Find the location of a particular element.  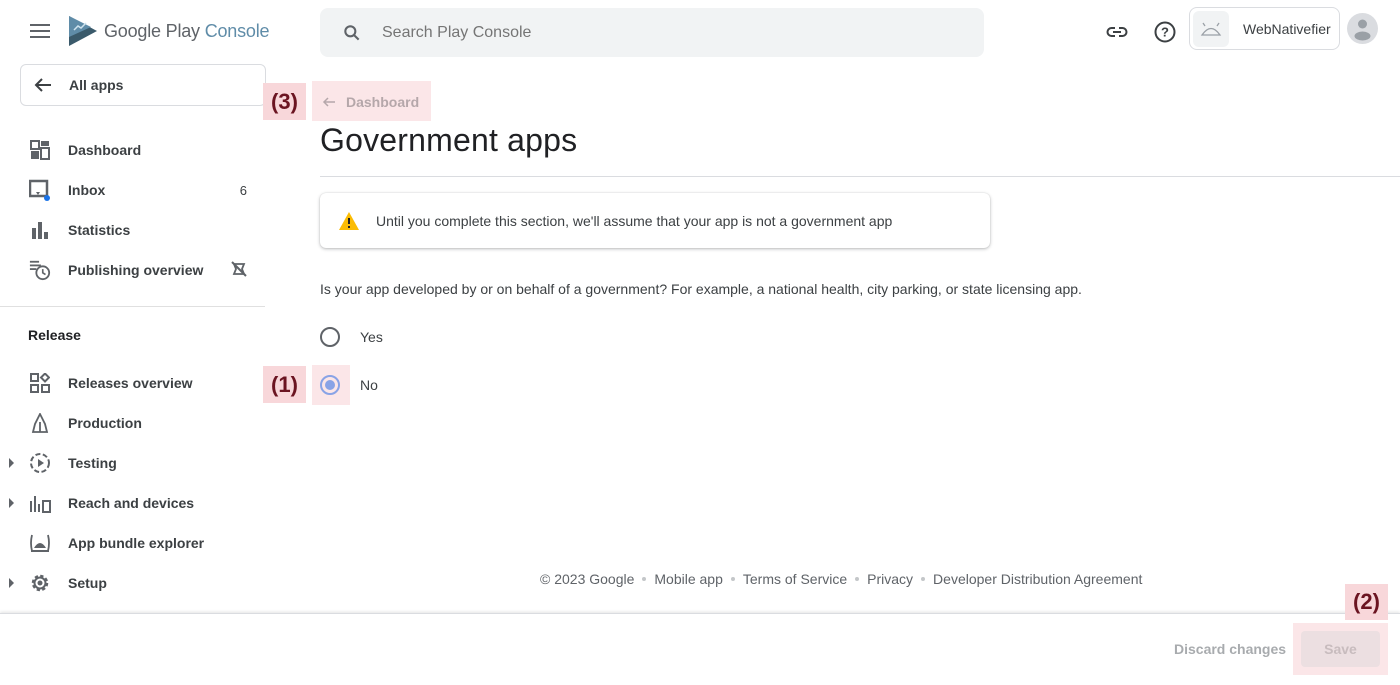

search-icon is located at coordinates (352, 32).